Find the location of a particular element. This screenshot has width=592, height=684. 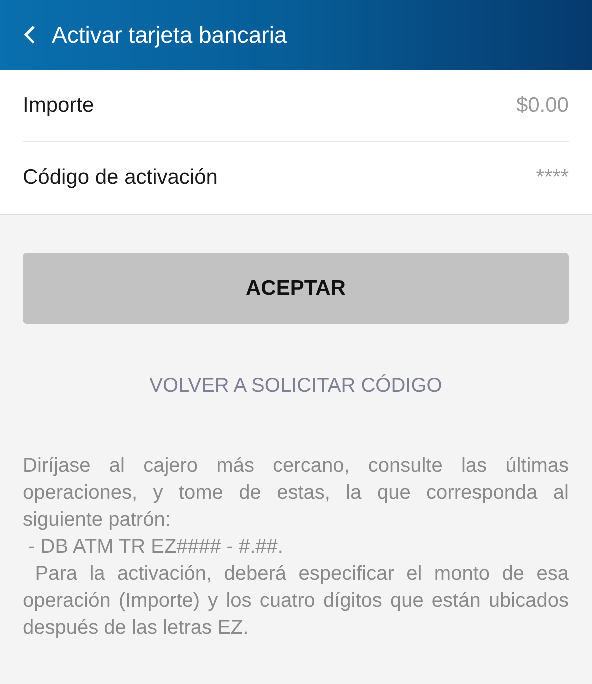

field-label: Importe is located at coordinates (58, 105).